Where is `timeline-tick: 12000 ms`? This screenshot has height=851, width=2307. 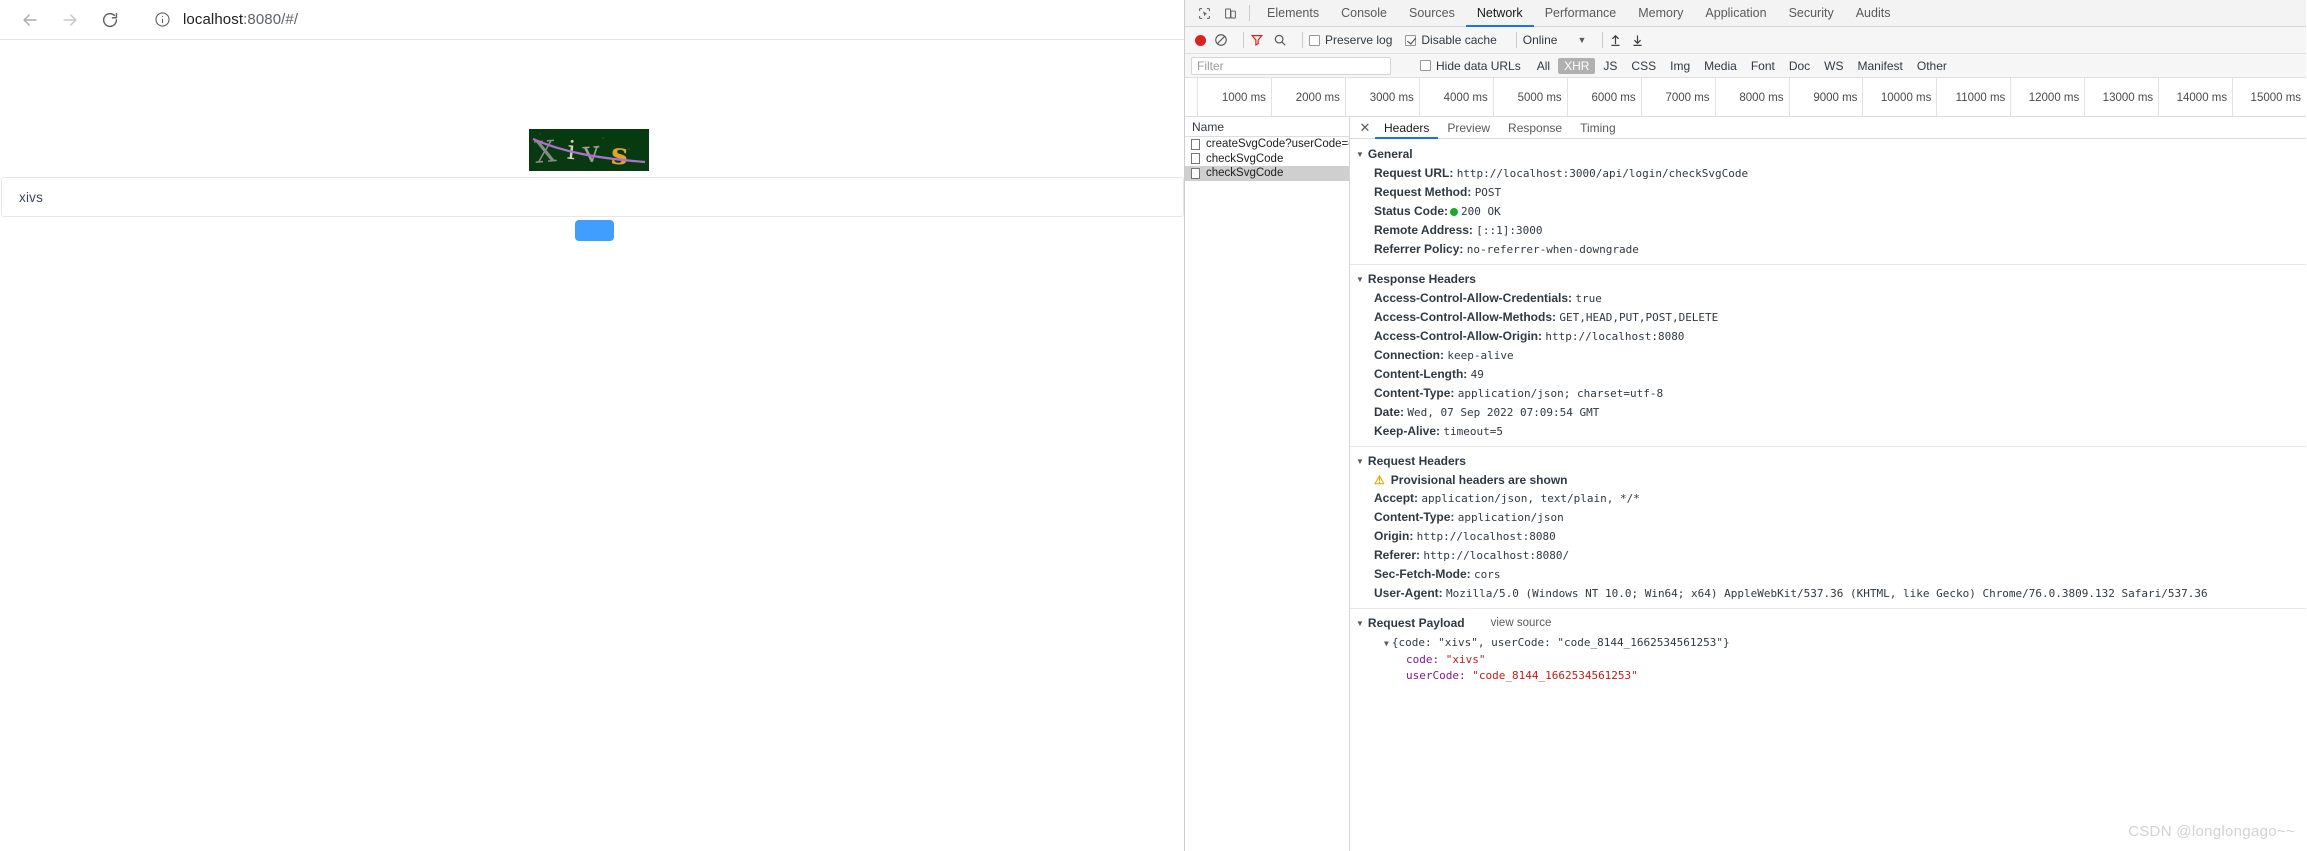 timeline-tick: 12000 ms is located at coordinates (2047, 97).